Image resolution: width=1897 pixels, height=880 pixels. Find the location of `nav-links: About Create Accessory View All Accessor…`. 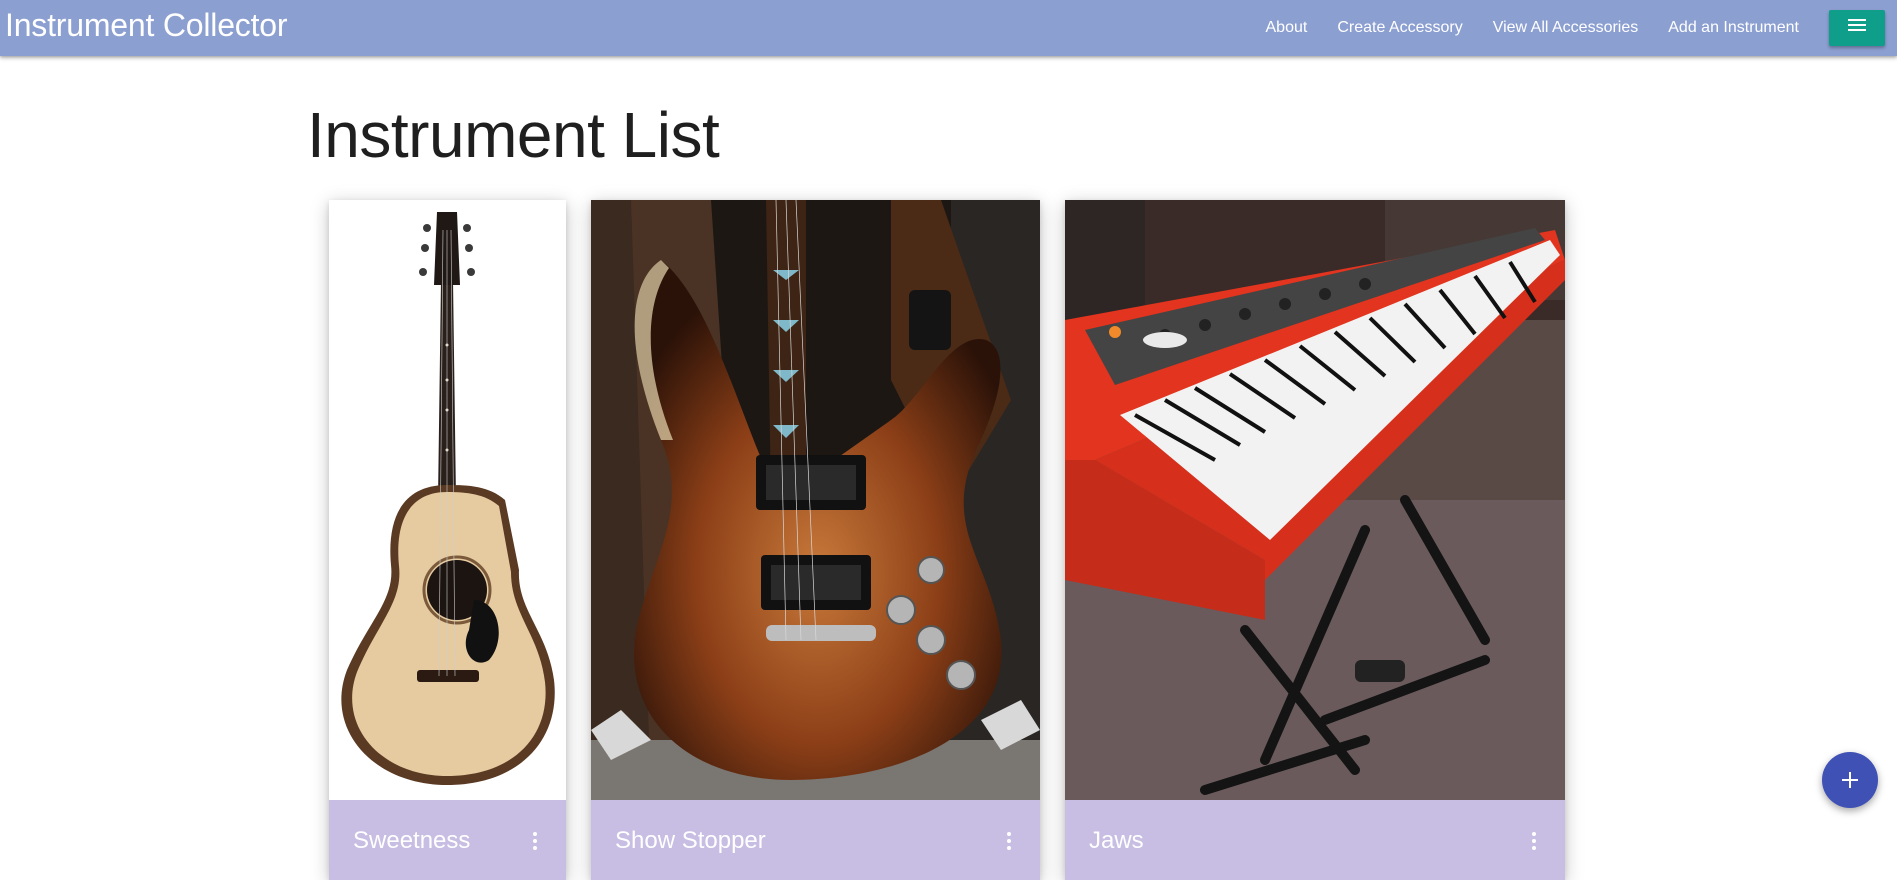

nav-links: About Create Accessory View All Accessor… is located at coordinates (1566, 28).